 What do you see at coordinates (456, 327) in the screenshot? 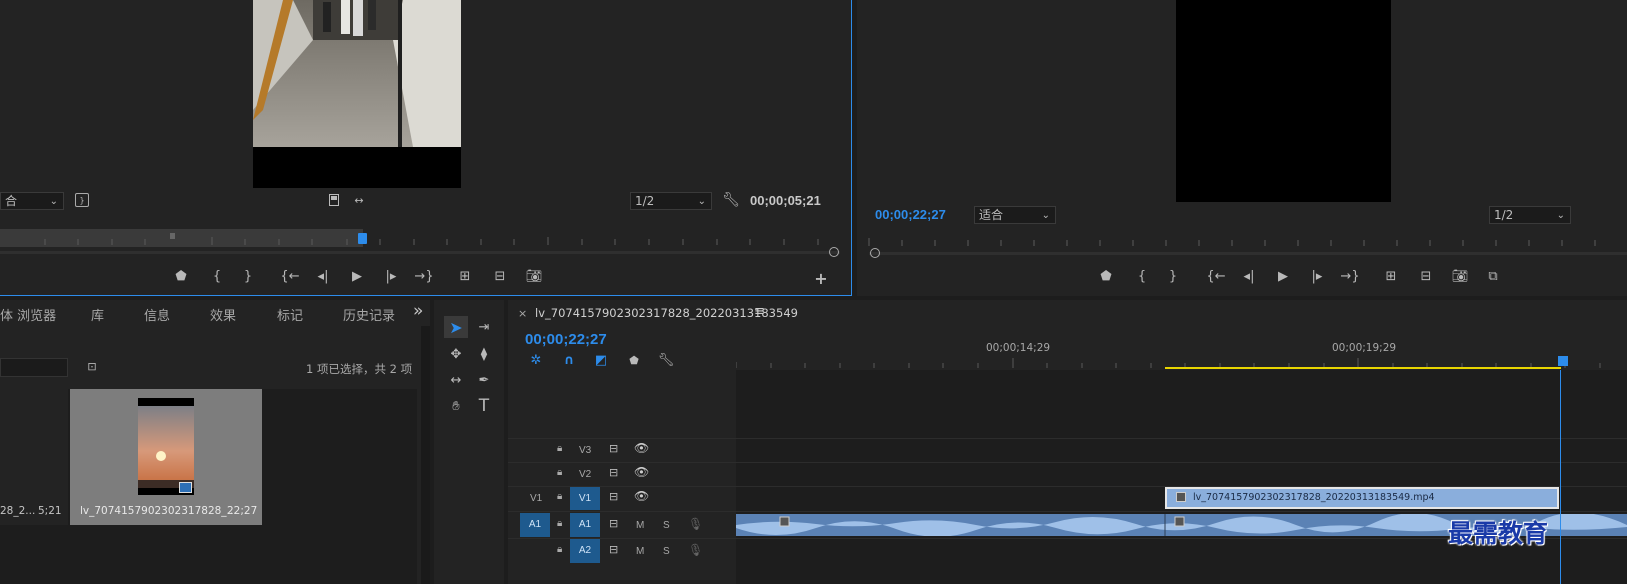
I see `selection-tool-icon: ➤` at bounding box center [456, 327].